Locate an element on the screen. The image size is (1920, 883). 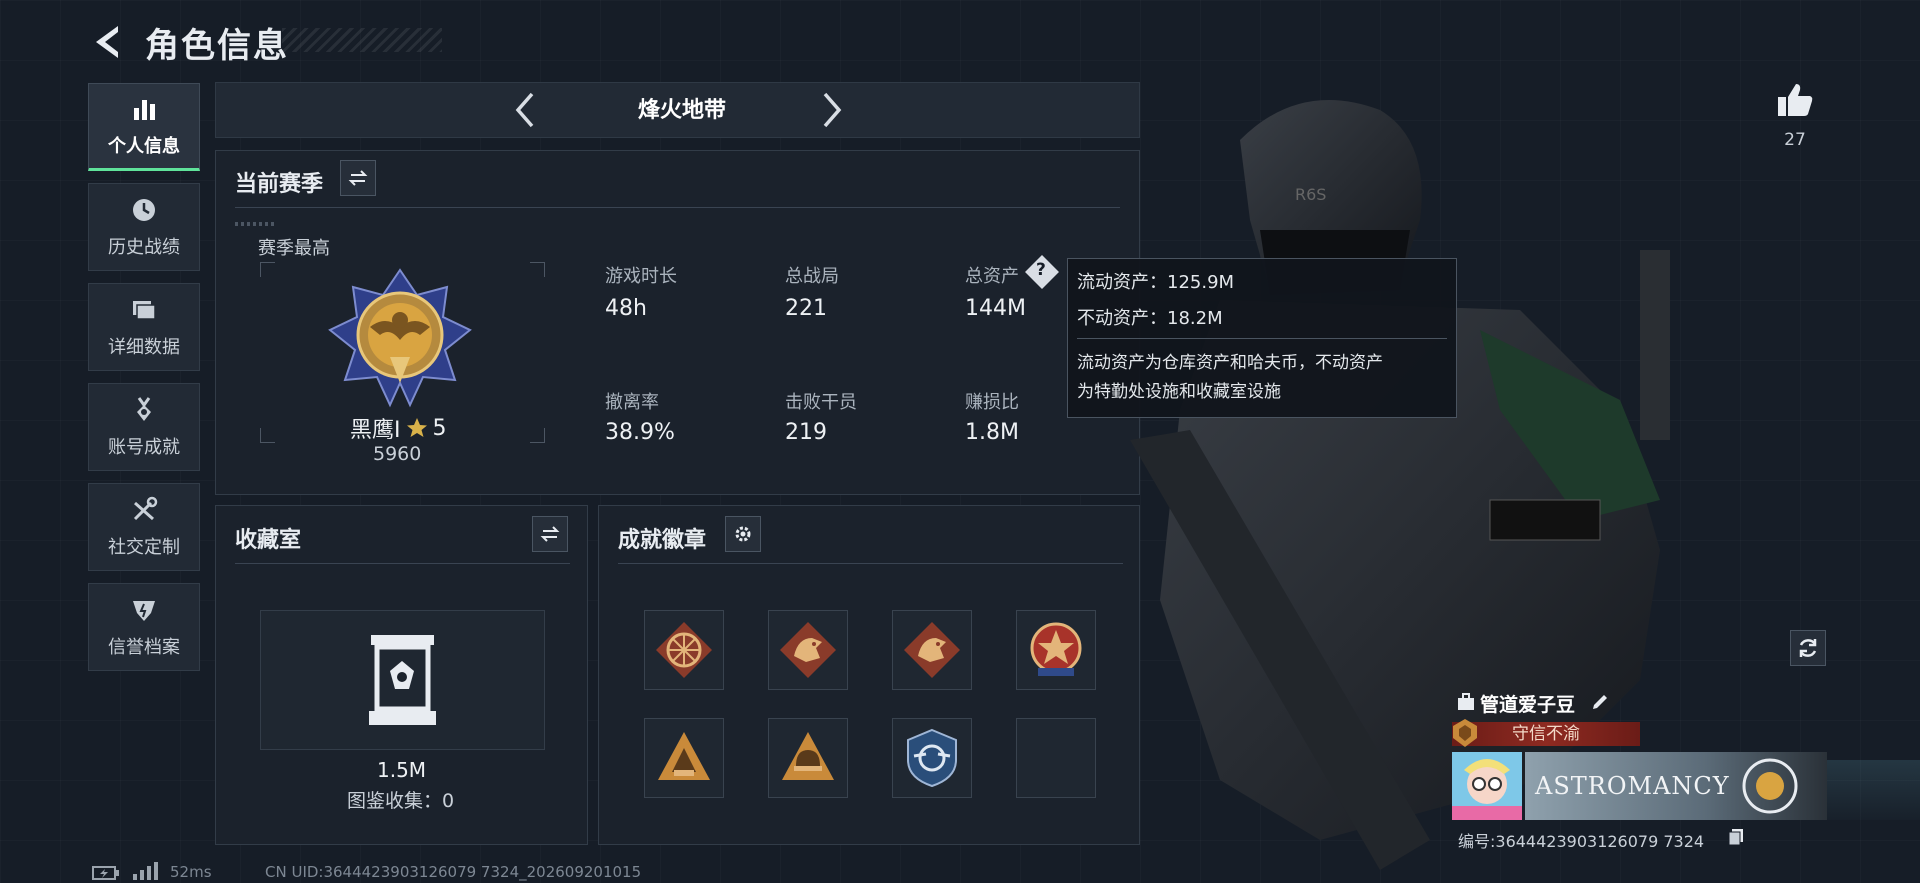
decor-dashes is located at coordinates (255, 224).